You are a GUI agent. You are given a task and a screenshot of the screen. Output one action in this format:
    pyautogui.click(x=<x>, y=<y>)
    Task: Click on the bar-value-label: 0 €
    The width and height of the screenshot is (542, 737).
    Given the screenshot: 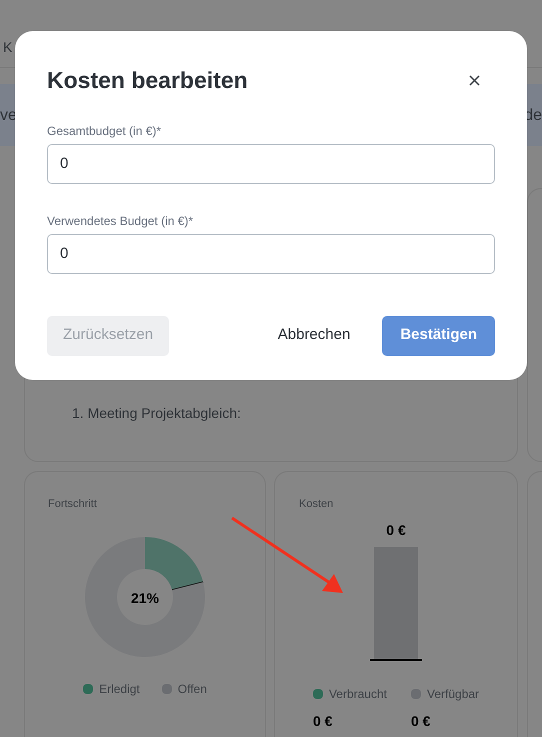 What is the action you would take?
    pyautogui.click(x=396, y=530)
    